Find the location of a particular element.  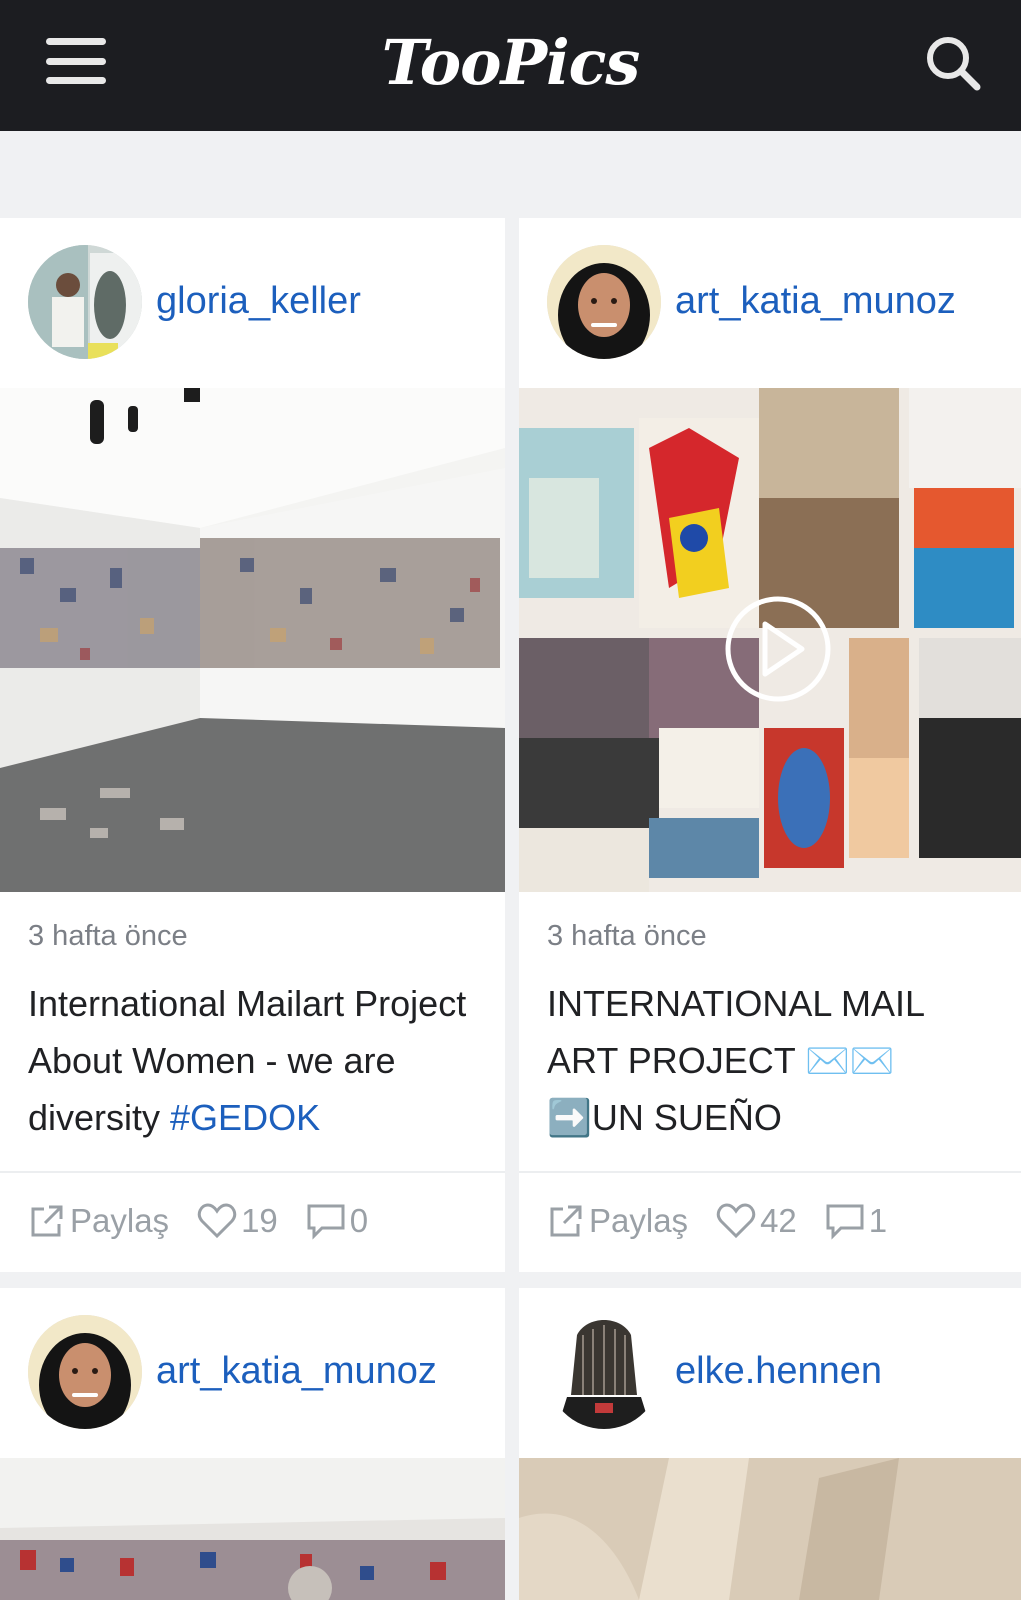

like-count: 42 is located at coordinates (778, 1220).